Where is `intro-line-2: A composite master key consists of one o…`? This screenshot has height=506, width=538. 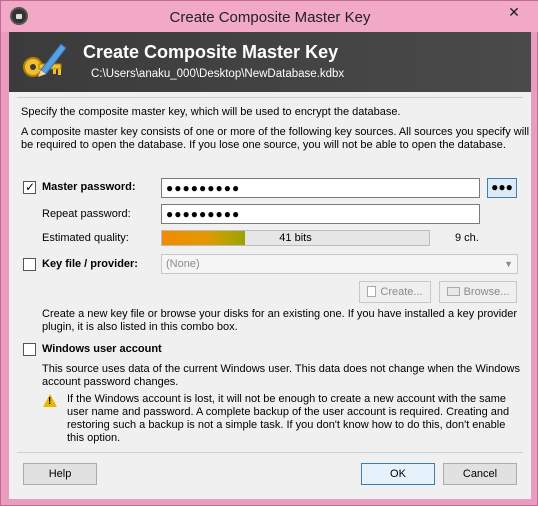 intro-line-2: A composite master key consists of one o… is located at coordinates (275, 132).